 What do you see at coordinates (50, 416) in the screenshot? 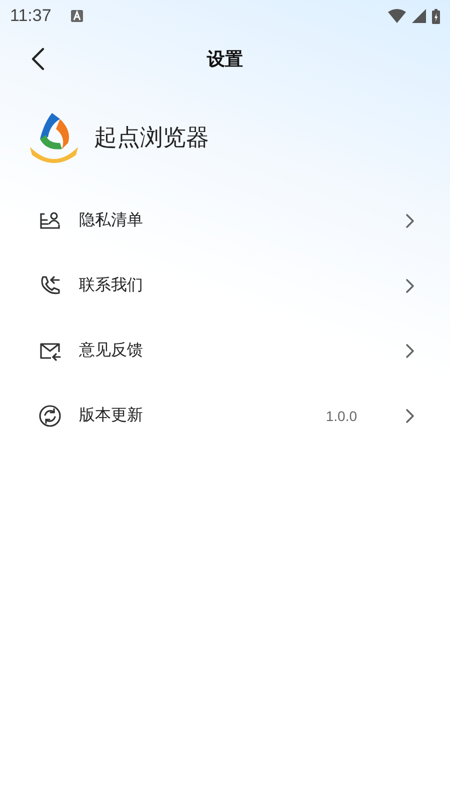
I see `refresh-icon` at bounding box center [50, 416].